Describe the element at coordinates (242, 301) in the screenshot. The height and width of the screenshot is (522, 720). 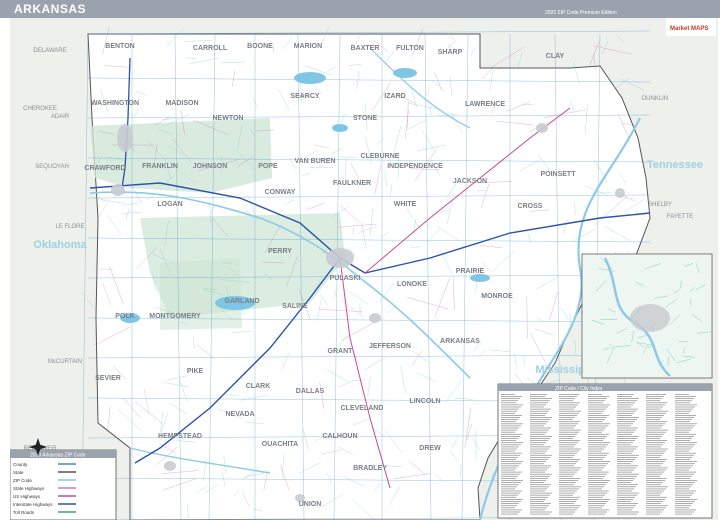
I see `county-label: GARLAND` at that location.